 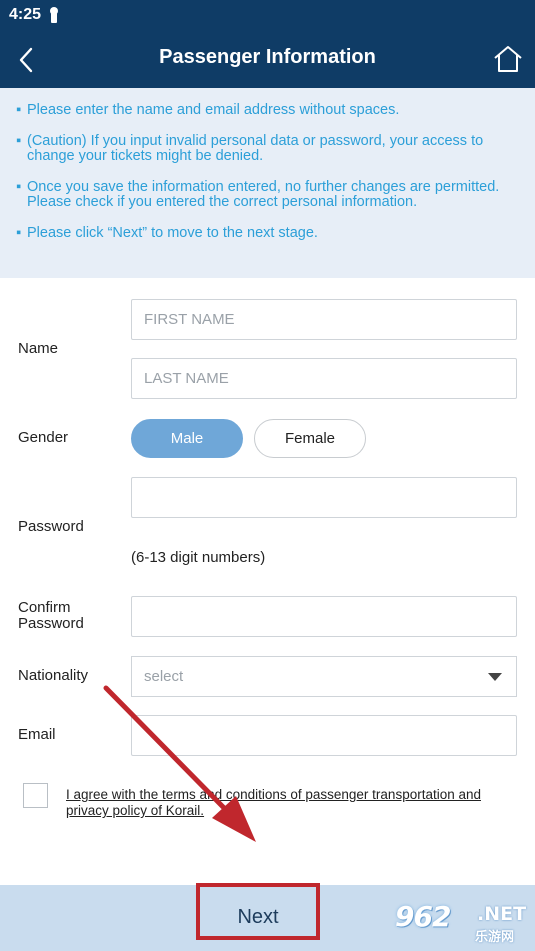 What do you see at coordinates (53, 675) in the screenshot?
I see `nationality-label: Nationality` at bounding box center [53, 675].